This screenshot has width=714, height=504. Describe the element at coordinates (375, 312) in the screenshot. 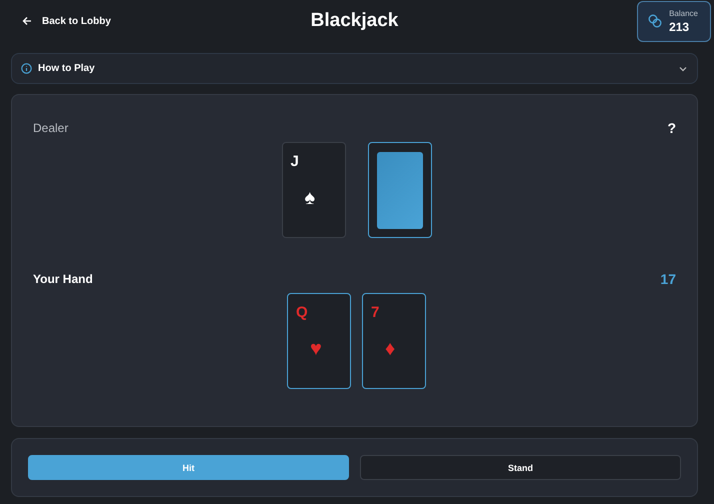

I see `card-rank: 7` at that location.